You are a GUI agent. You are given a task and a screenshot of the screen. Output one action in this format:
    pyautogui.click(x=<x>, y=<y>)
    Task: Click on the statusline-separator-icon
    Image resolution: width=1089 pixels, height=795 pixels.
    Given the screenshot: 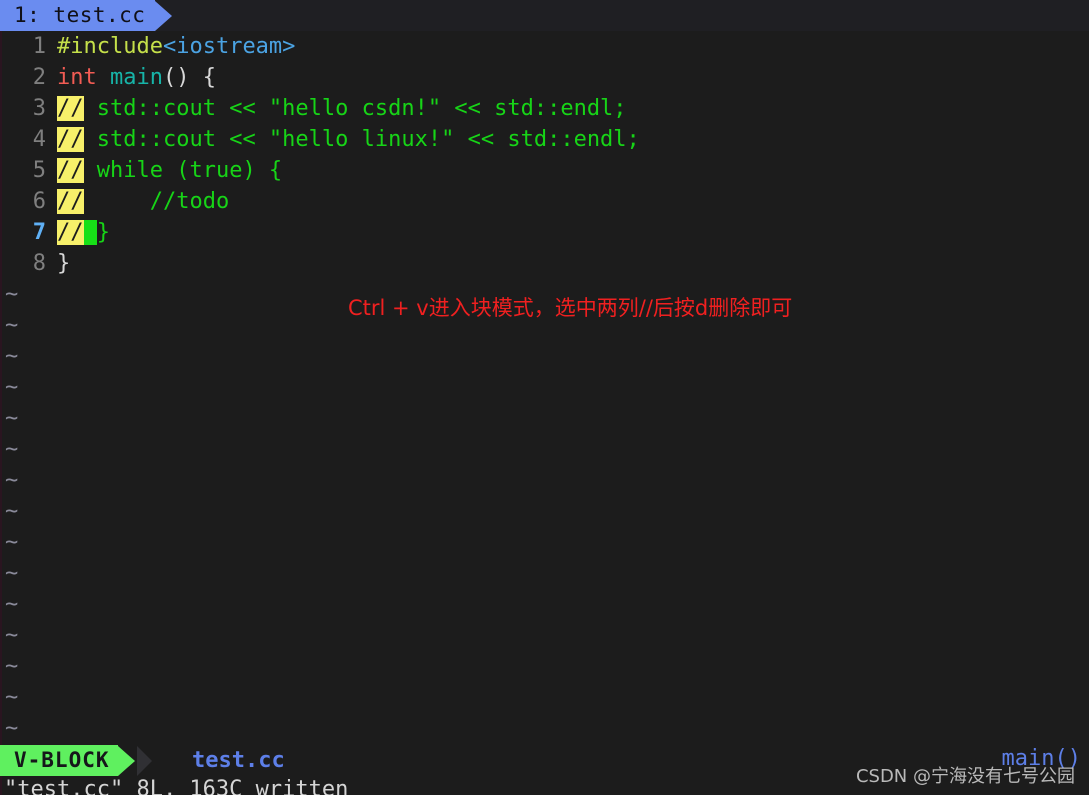 What is the action you would take?
    pyautogui.click(x=144, y=760)
    